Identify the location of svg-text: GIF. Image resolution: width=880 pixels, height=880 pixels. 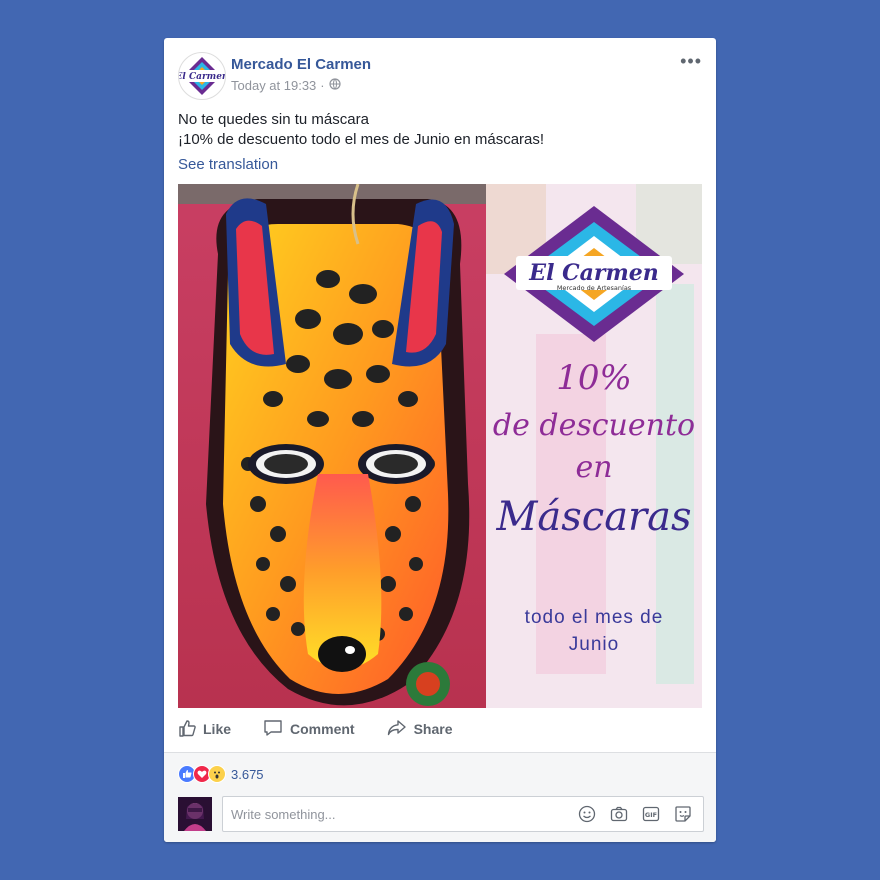
(651, 815).